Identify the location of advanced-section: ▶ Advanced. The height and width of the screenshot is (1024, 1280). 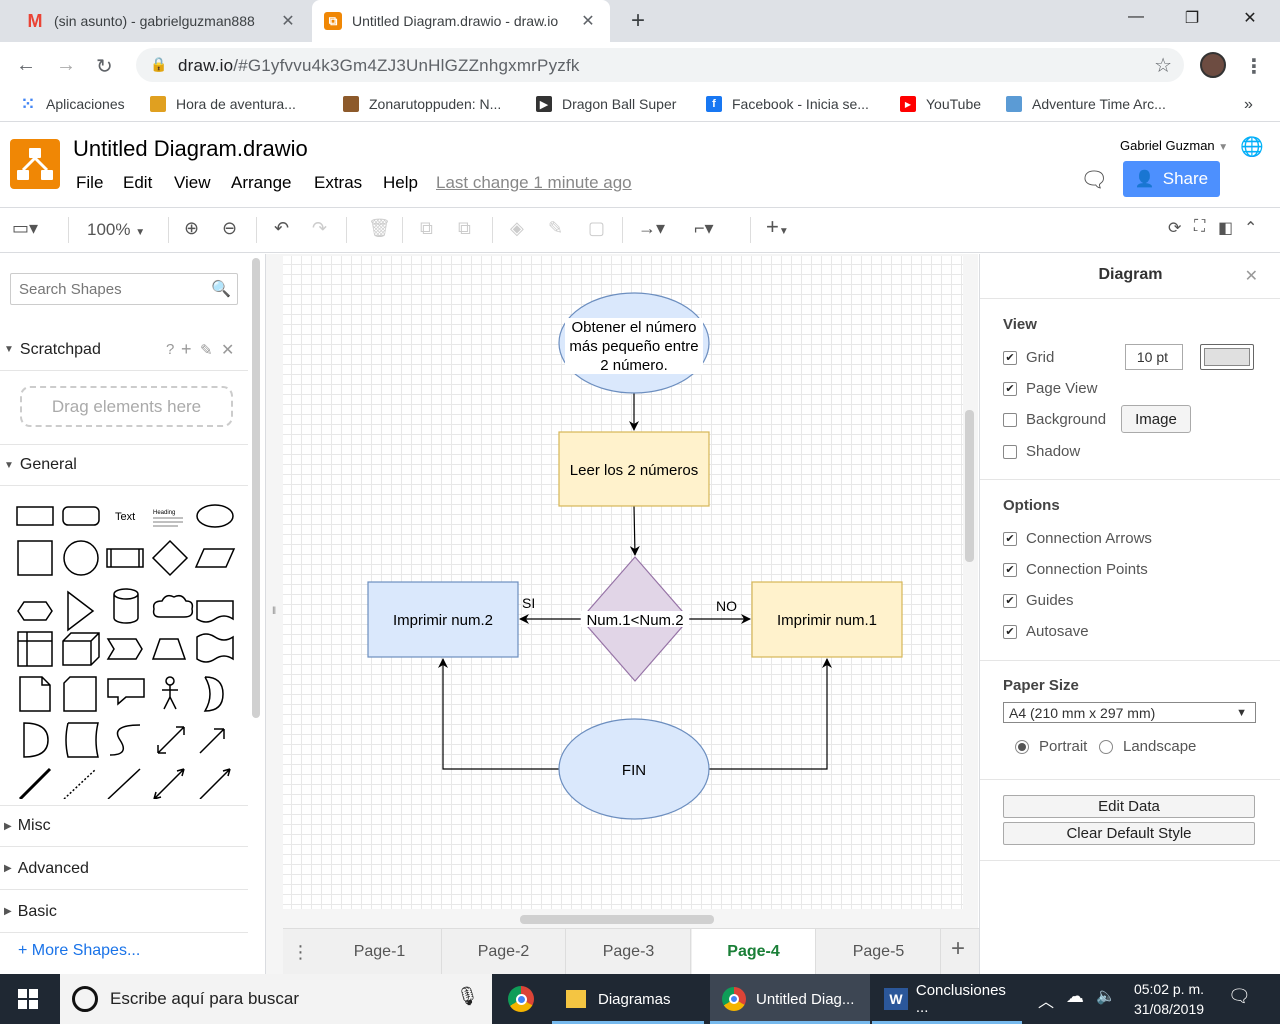
(124, 869).